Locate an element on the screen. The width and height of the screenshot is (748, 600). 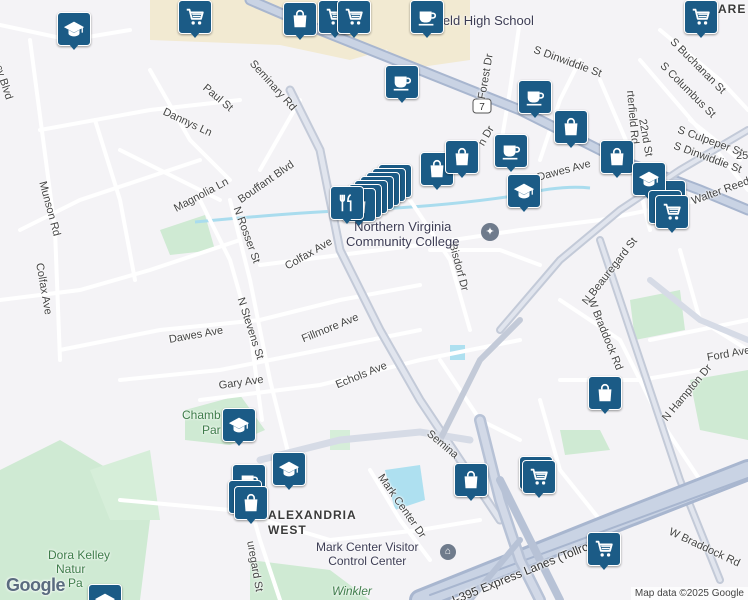
area-label-top-right: ARE is located at coordinates (732, 9).